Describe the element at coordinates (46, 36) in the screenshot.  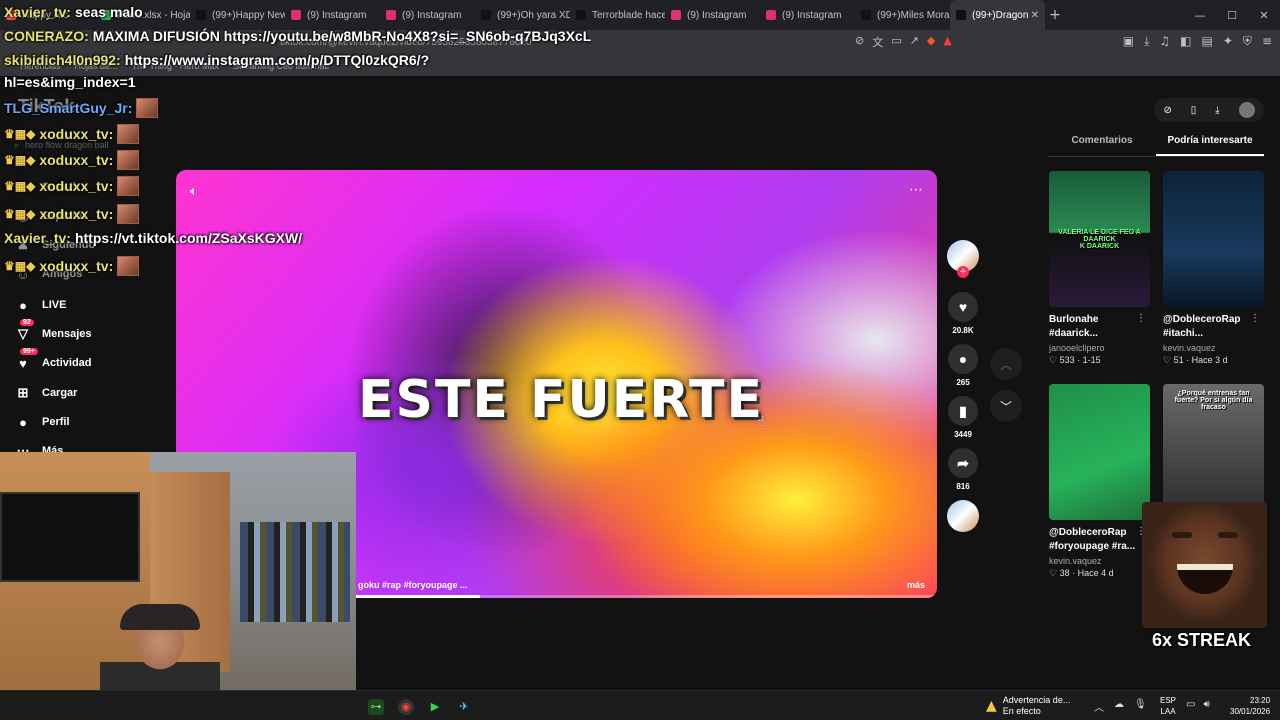
I see `chat-username: CONERAZO:` at that location.